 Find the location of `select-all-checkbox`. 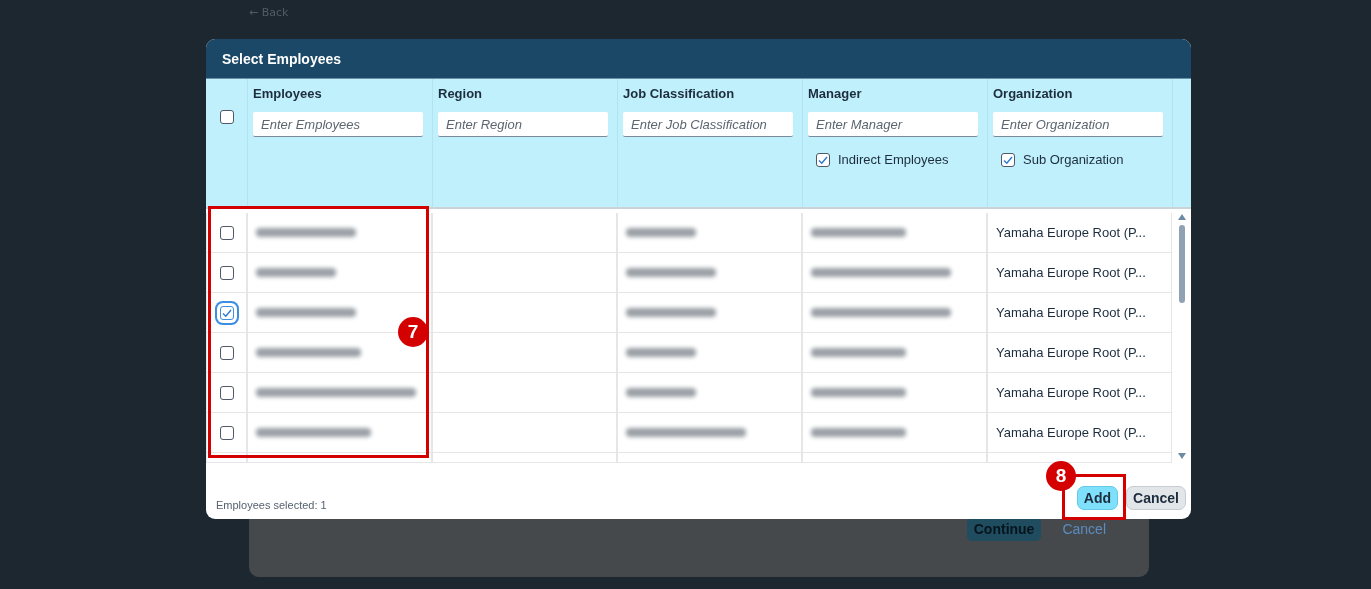

select-all-checkbox is located at coordinates (226, 117).